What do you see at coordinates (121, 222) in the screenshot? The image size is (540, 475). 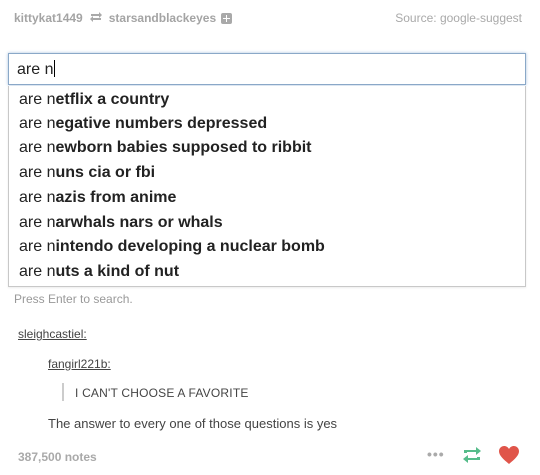 I see `suggestion-item: are narwhals nars or whals` at bounding box center [121, 222].